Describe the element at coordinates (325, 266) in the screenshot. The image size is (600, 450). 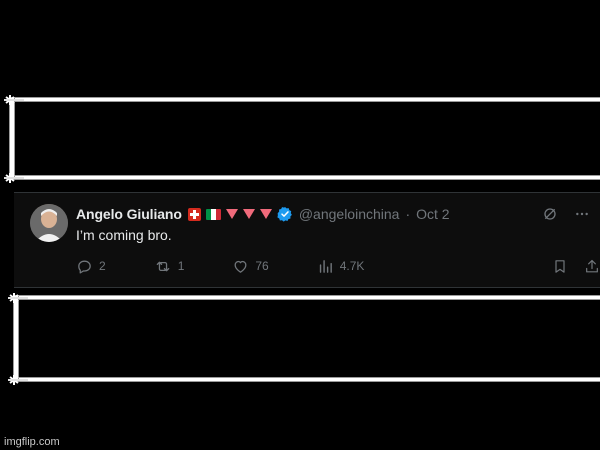
I see `views-icon` at that location.